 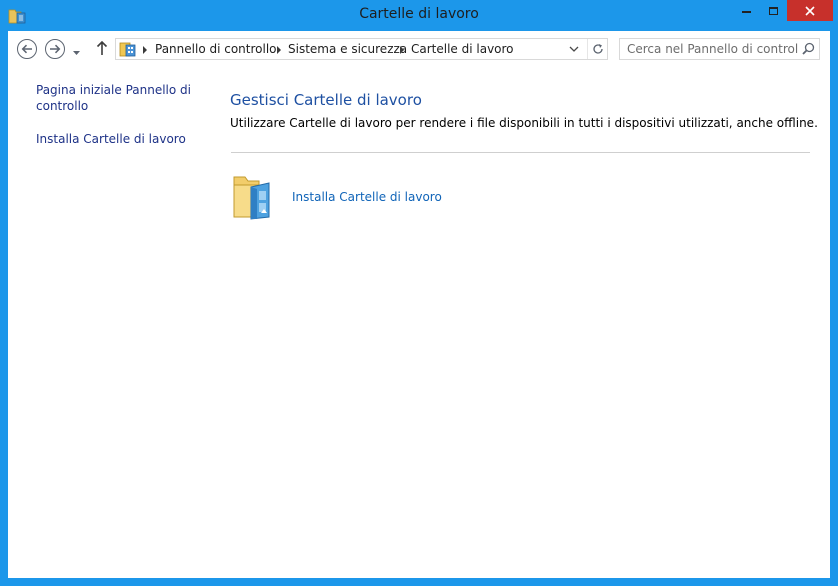 I want to click on control-panel-home-link: Pagina iniziale Pannello di controllo, so click(x=116, y=98).